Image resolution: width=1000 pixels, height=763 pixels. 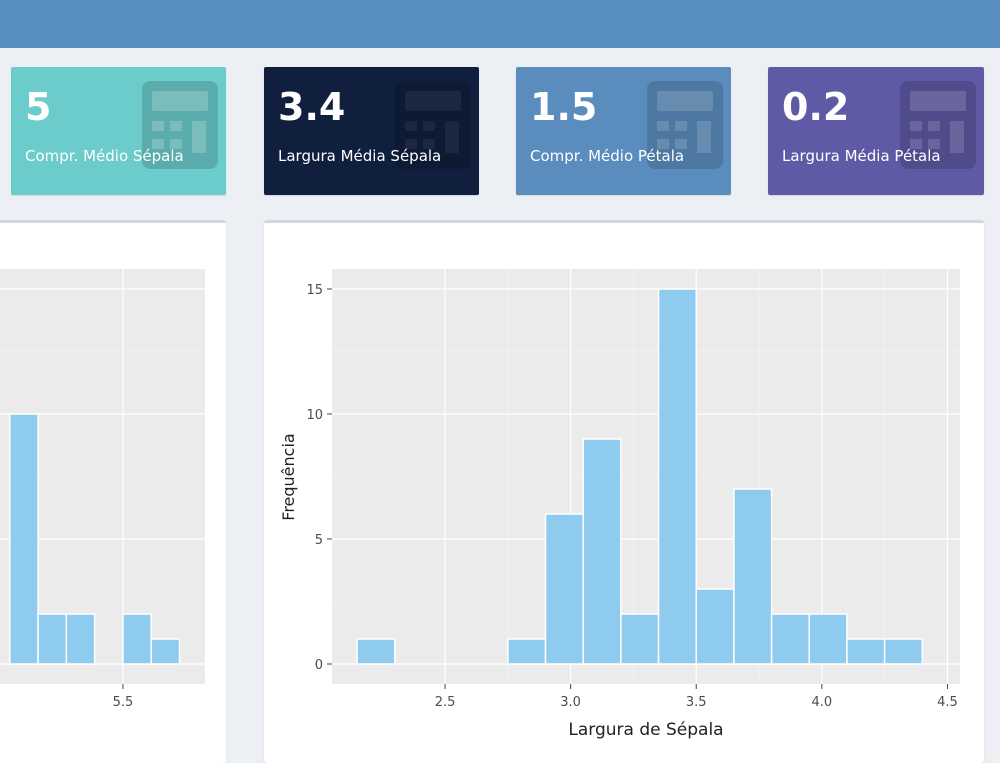 What do you see at coordinates (645, 730) in the screenshot?
I see `x-axis-label: Largura de Sépala` at bounding box center [645, 730].